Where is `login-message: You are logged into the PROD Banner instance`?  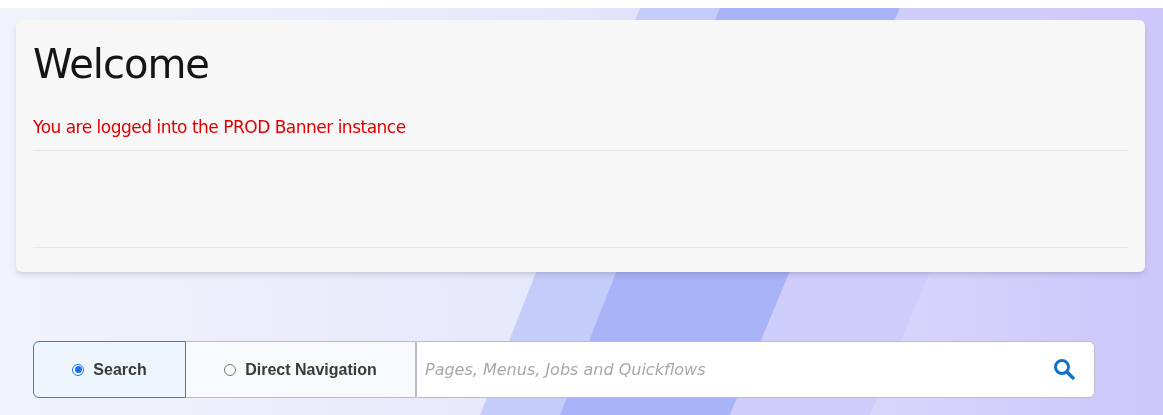 login-message: You are logged into the PROD Banner instance is located at coordinates (219, 127).